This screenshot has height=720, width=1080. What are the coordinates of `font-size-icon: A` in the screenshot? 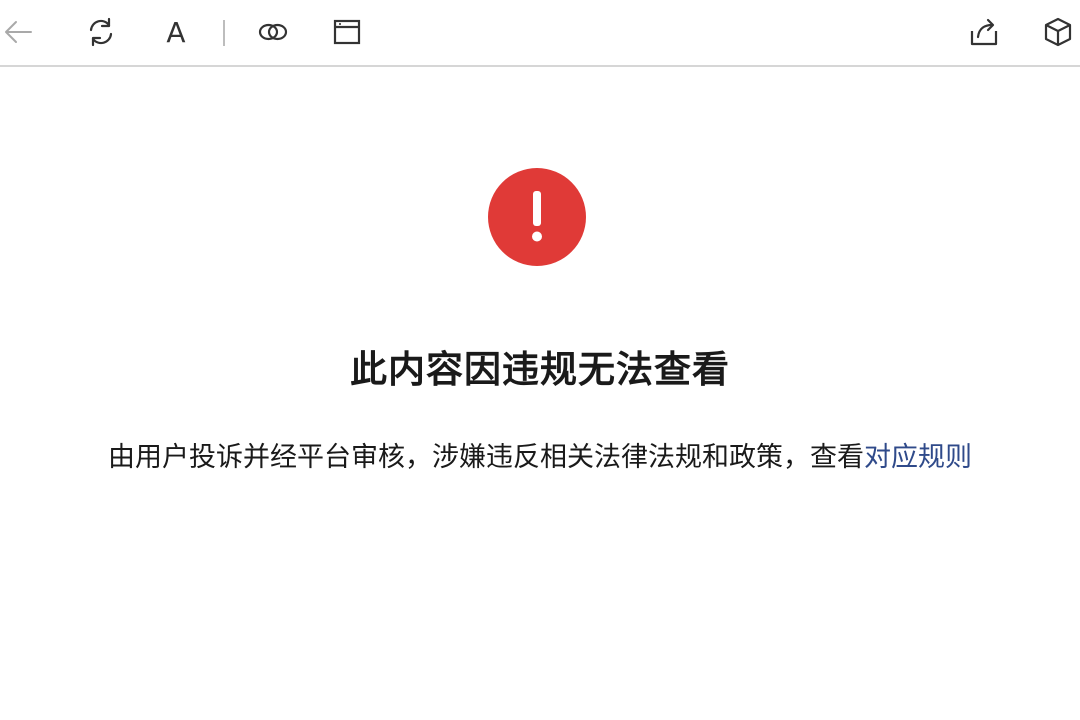 It's located at (176, 32).